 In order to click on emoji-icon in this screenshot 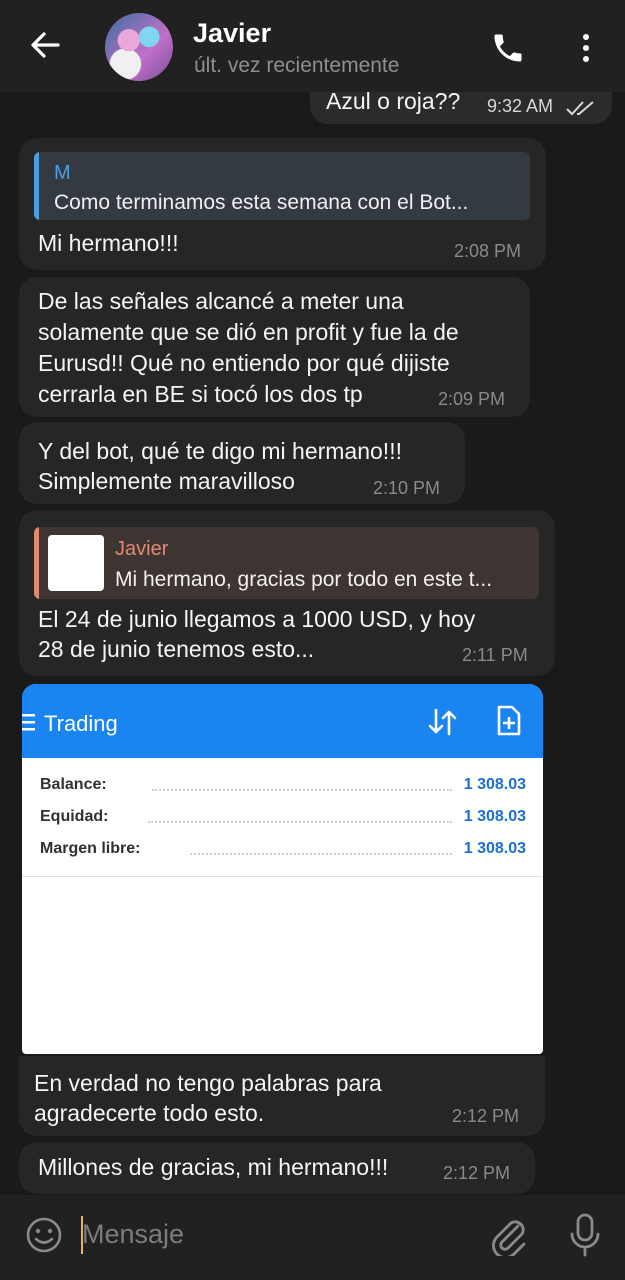, I will do `click(44, 1235)`.